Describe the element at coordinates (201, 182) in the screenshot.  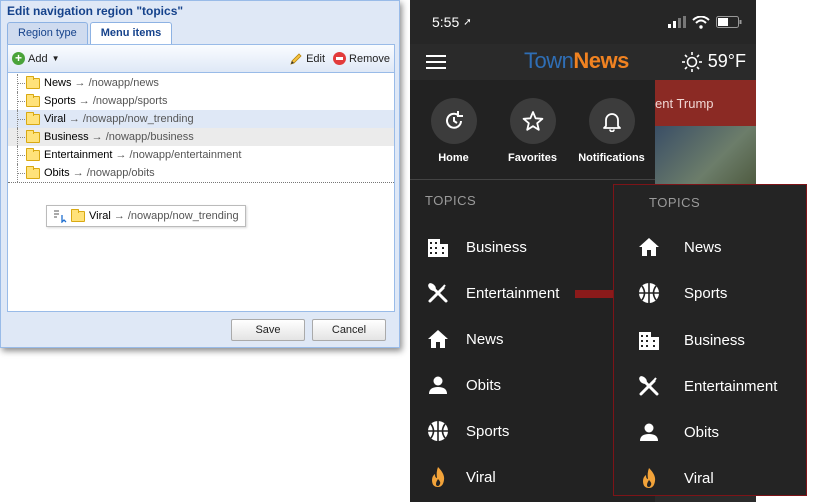
I see `drop-indicator` at that location.